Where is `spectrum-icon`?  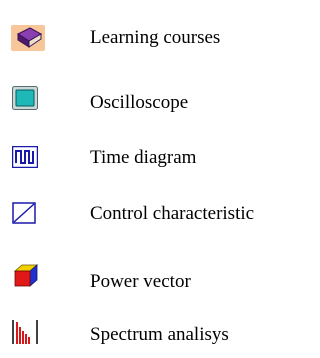 spectrum-icon is located at coordinates (25, 331).